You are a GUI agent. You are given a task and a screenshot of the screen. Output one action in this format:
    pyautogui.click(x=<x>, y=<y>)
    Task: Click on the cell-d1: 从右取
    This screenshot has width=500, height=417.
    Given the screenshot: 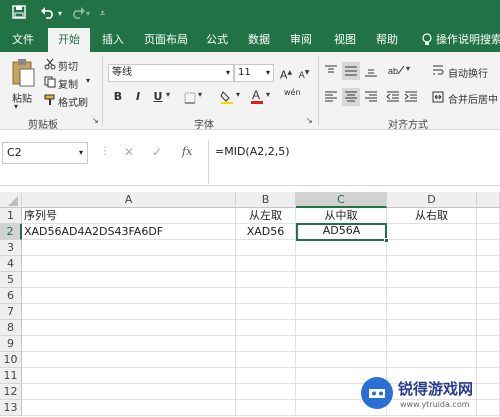 What is the action you would take?
    pyautogui.click(x=432, y=216)
    